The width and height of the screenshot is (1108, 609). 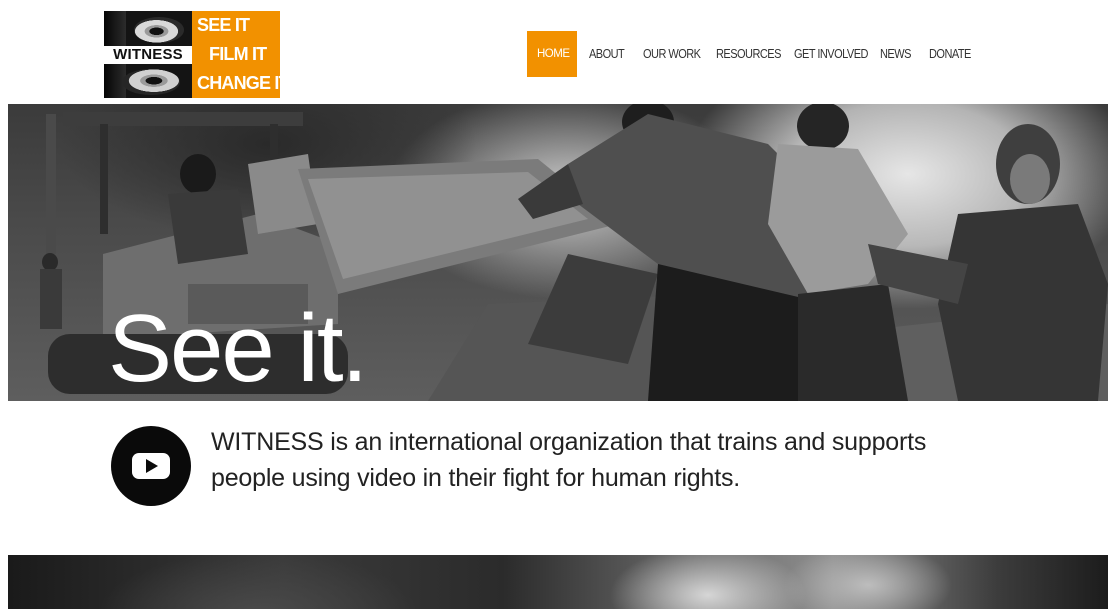 What do you see at coordinates (748, 54) in the screenshot?
I see `nav-item-resources: RESOURCES` at bounding box center [748, 54].